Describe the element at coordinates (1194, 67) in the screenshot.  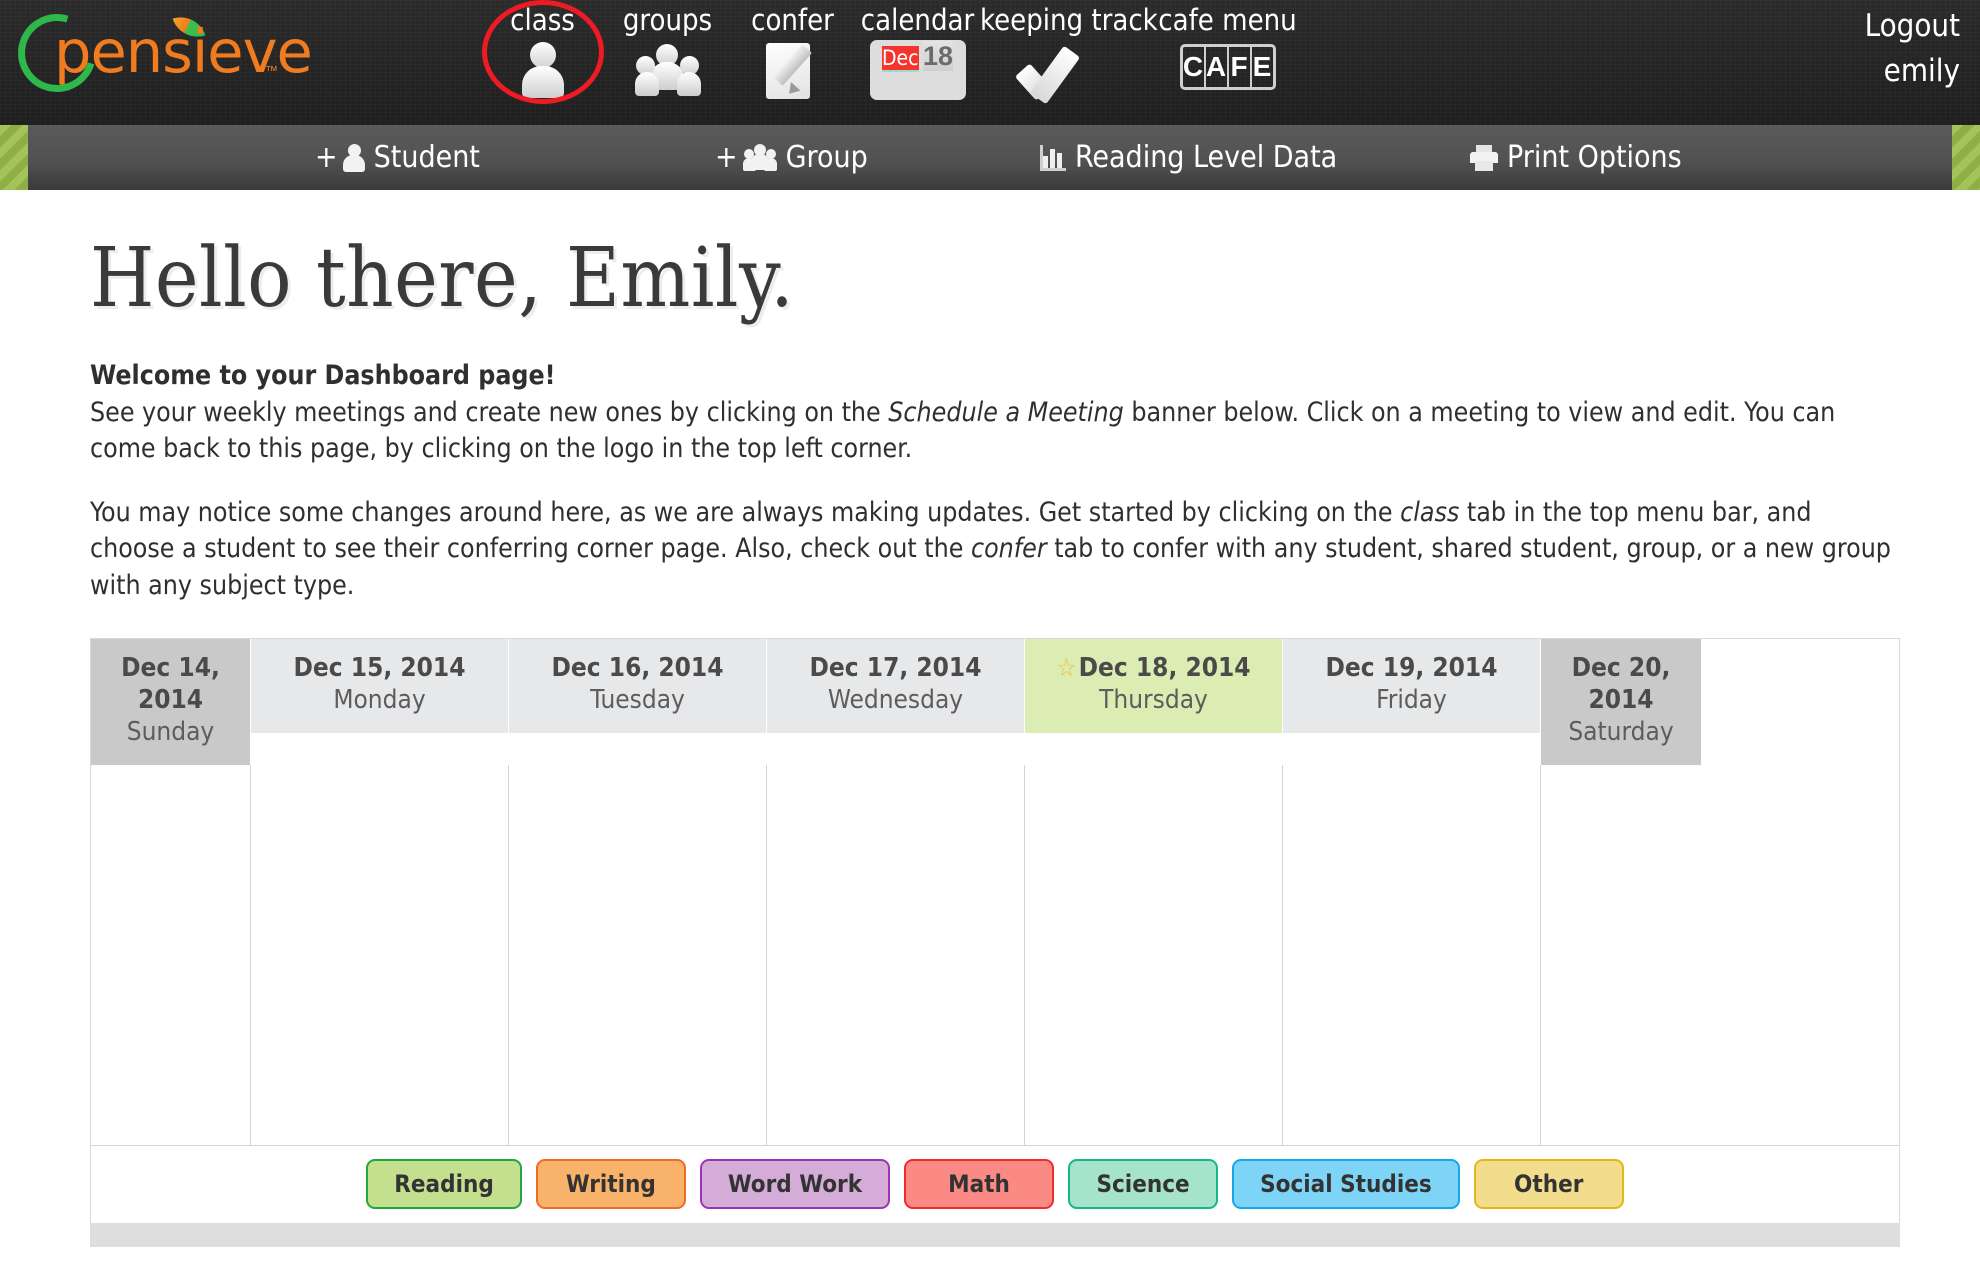
I see `cafe-letter-c: C` at that location.